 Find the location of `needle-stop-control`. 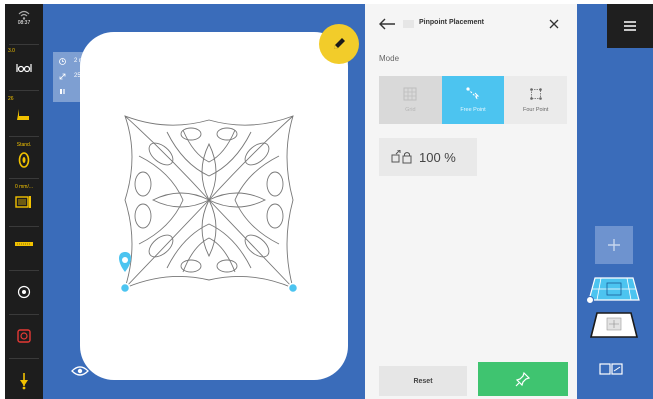

needle-stop-control is located at coordinates (24, 292).